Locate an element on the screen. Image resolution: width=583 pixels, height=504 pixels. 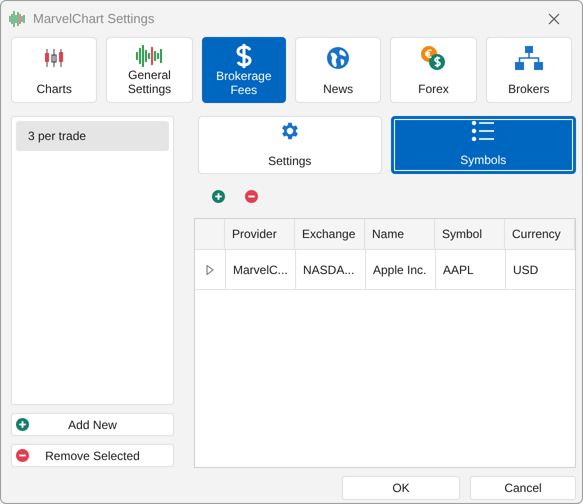
category-tab: General Settings is located at coordinates (149, 70).